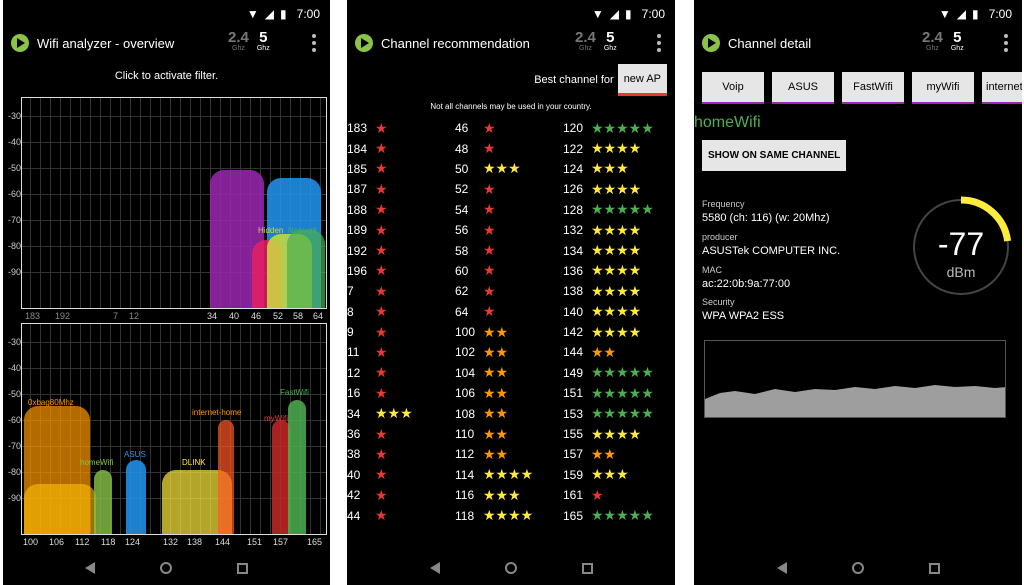 The image size is (1024, 585). Describe the element at coordinates (733, 88) in the screenshot. I see `tab-voip: Voip` at that location.